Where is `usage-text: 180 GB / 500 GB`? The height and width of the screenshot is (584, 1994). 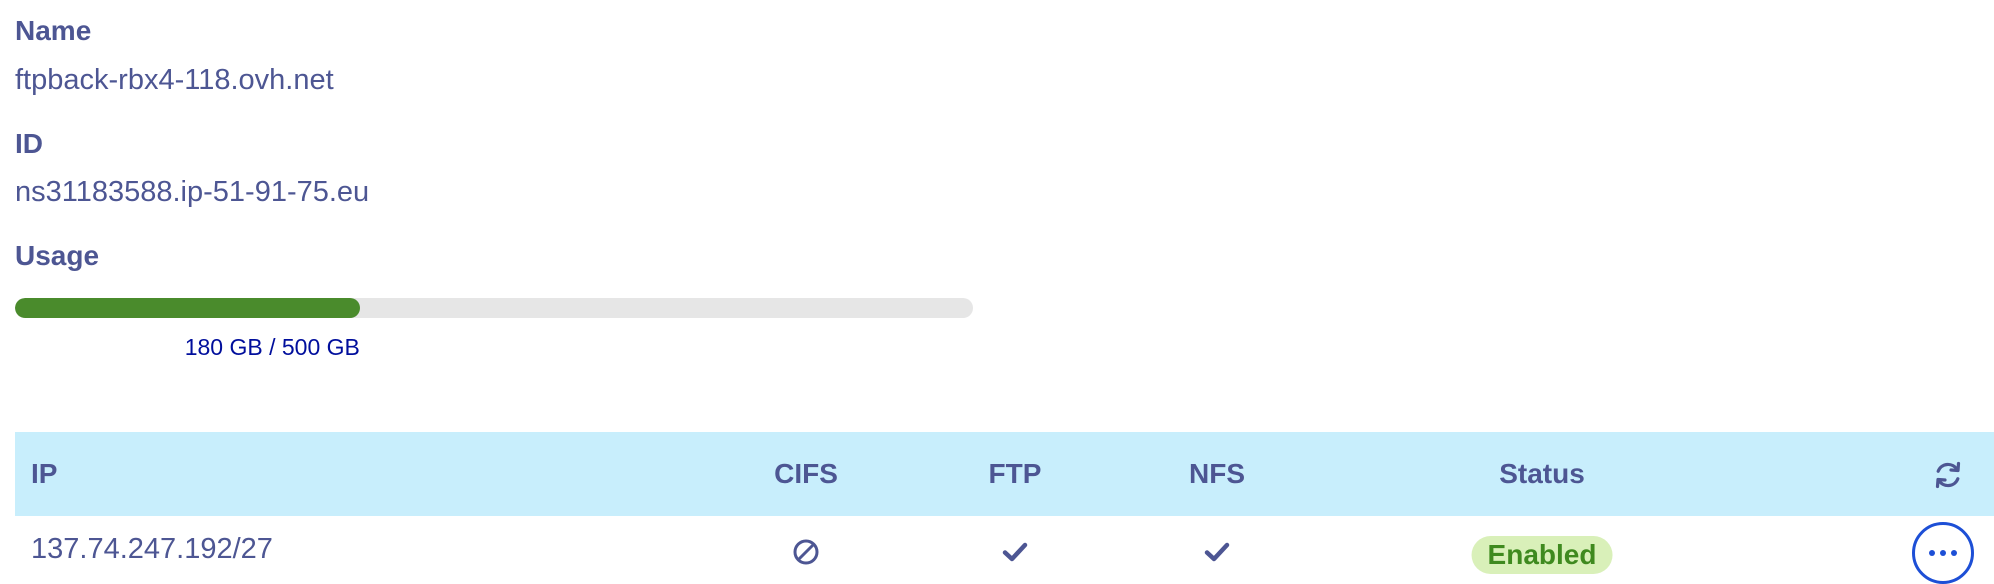 usage-text: 180 GB / 500 GB is located at coordinates (272, 347).